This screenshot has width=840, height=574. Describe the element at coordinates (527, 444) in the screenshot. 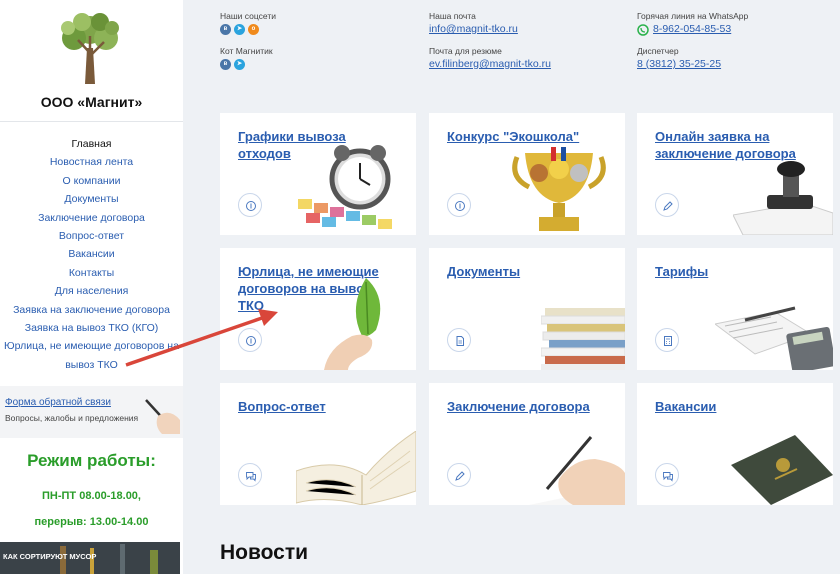

I see `tile-contract: Заключение договора` at that location.